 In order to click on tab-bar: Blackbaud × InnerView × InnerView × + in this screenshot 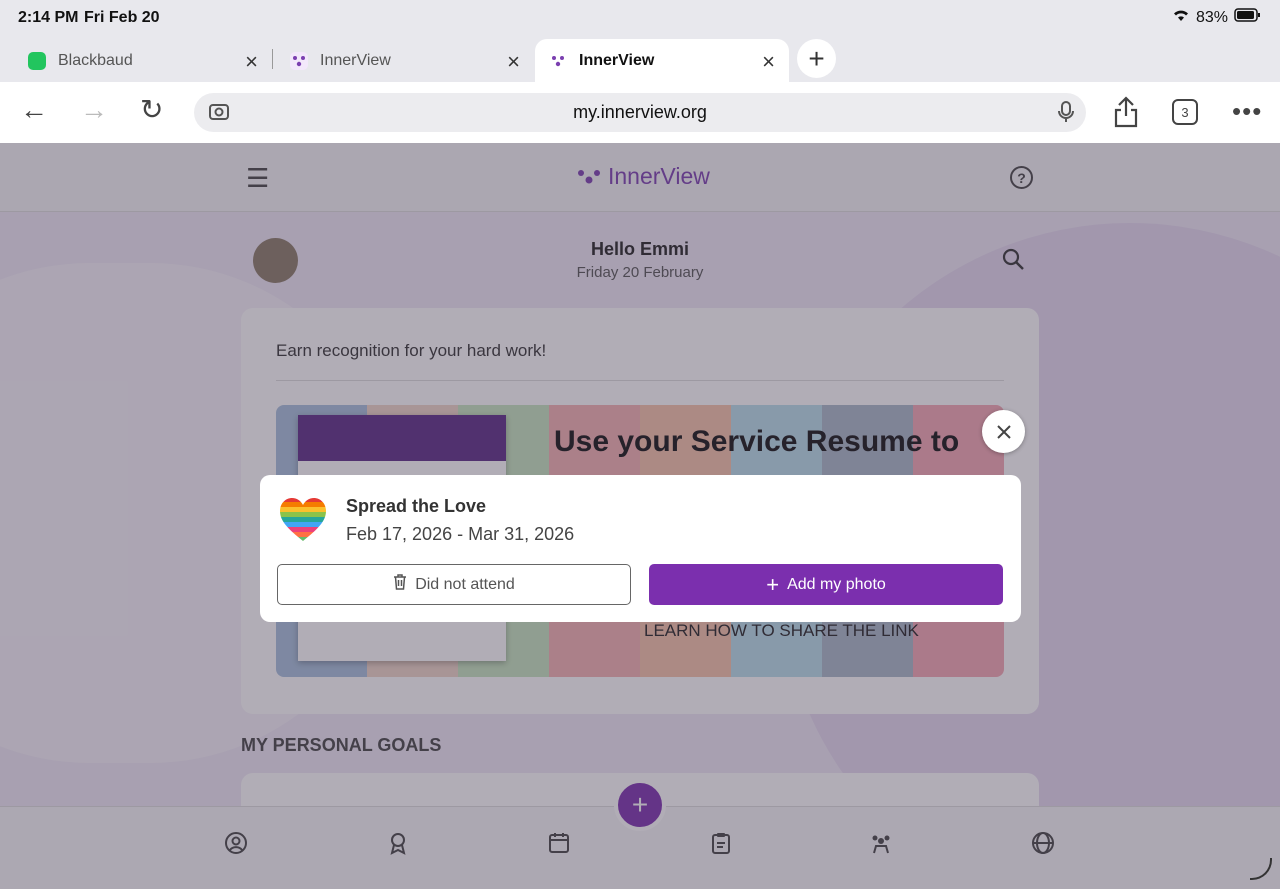, I will do `click(640, 59)`.